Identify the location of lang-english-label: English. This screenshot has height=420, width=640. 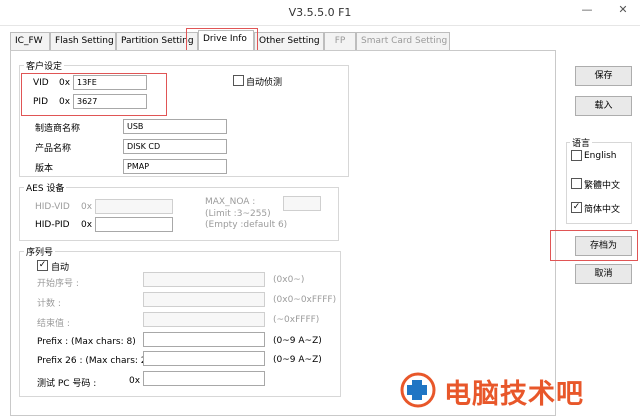
(600, 156).